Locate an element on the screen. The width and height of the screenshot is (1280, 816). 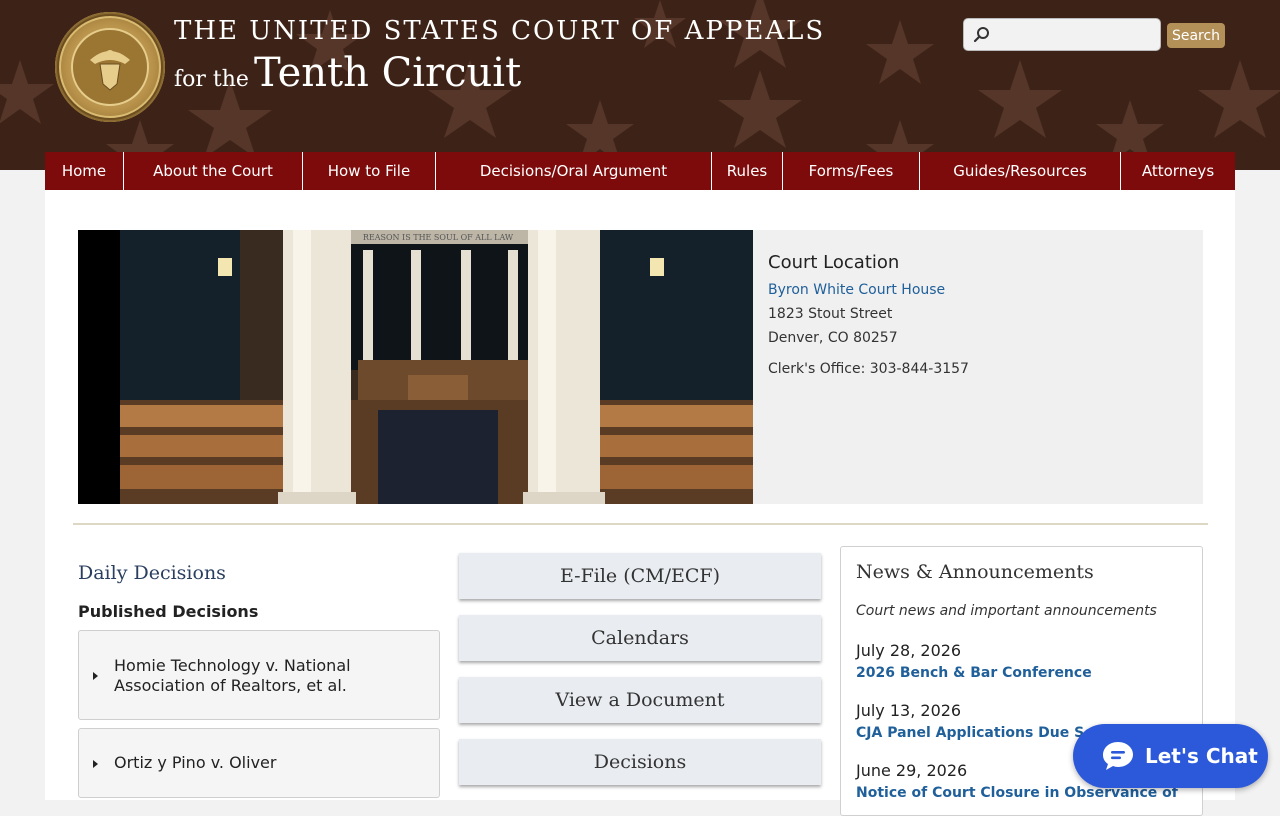
nav-item-home: Home is located at coordinates (84, 171).